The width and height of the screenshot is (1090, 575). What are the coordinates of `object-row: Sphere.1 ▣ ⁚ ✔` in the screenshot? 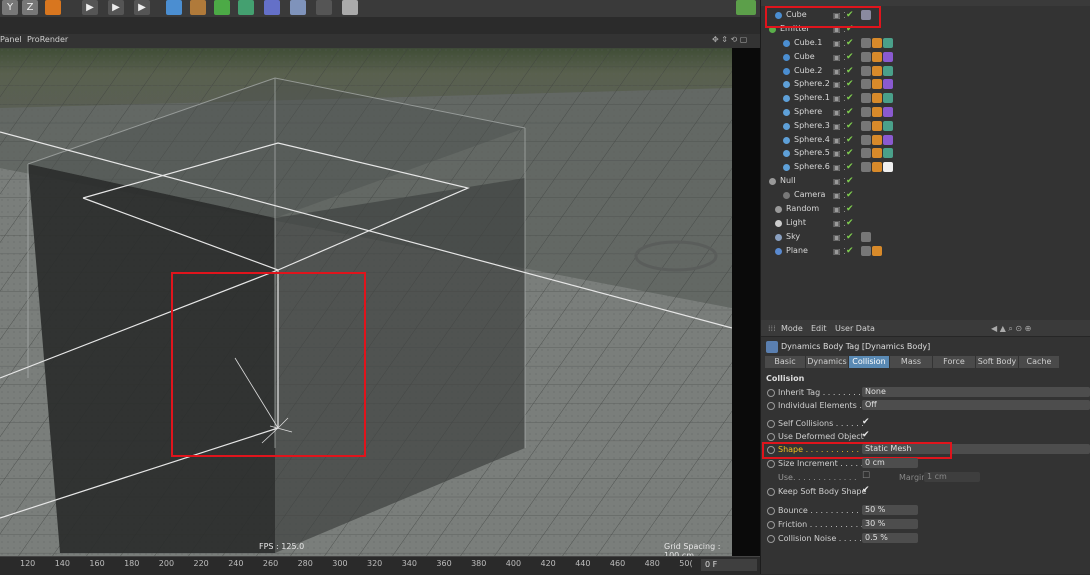 It's located at (925, 98).